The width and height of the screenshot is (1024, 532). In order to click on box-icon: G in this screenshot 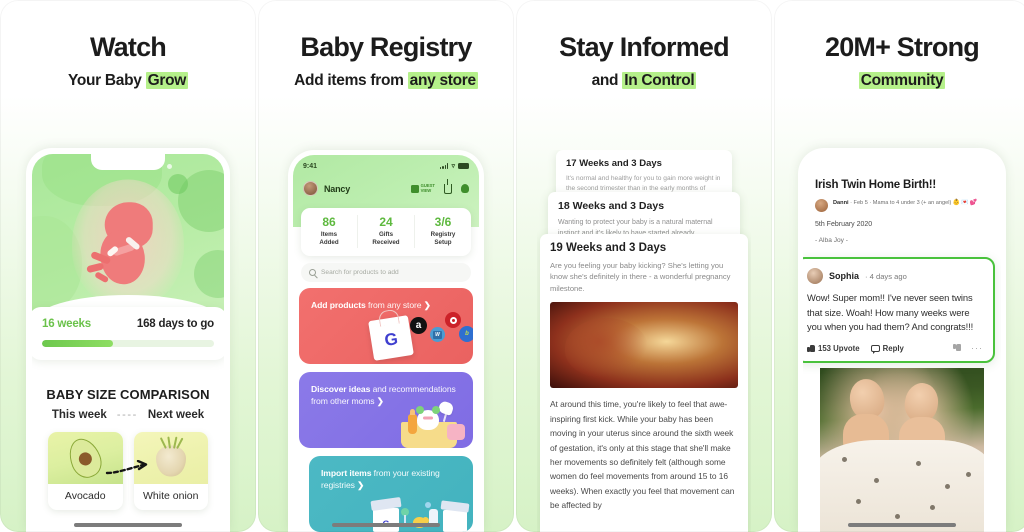, I will do `click(386, 520)`.